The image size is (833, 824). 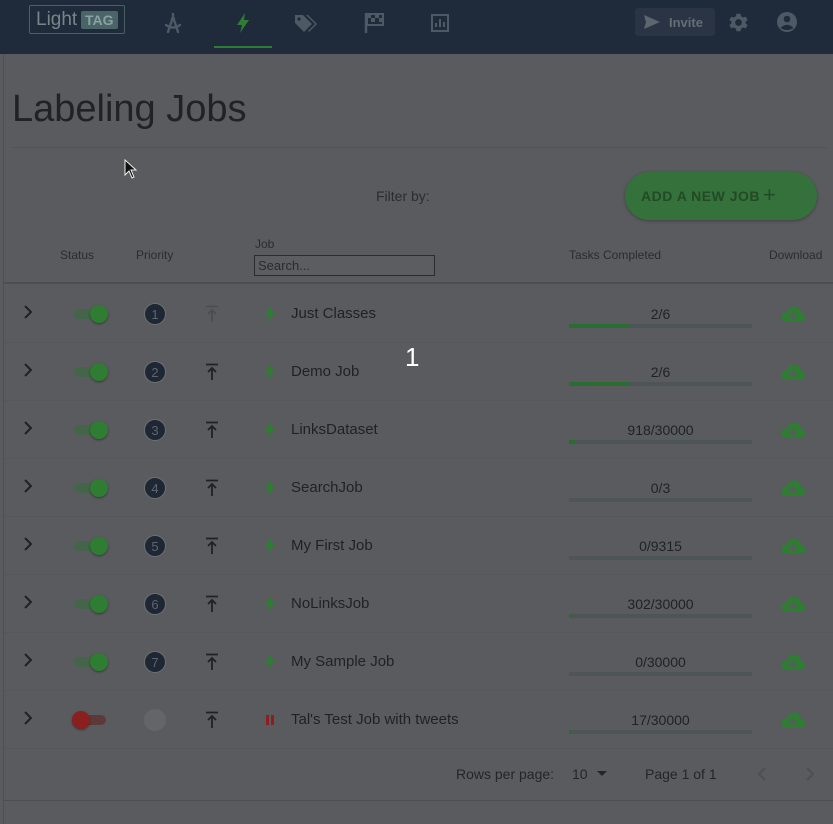 What do you see at coordinates (155, 604) in the screenshot?
I see `priority-badge: 6` at bounding box center [155, 604].